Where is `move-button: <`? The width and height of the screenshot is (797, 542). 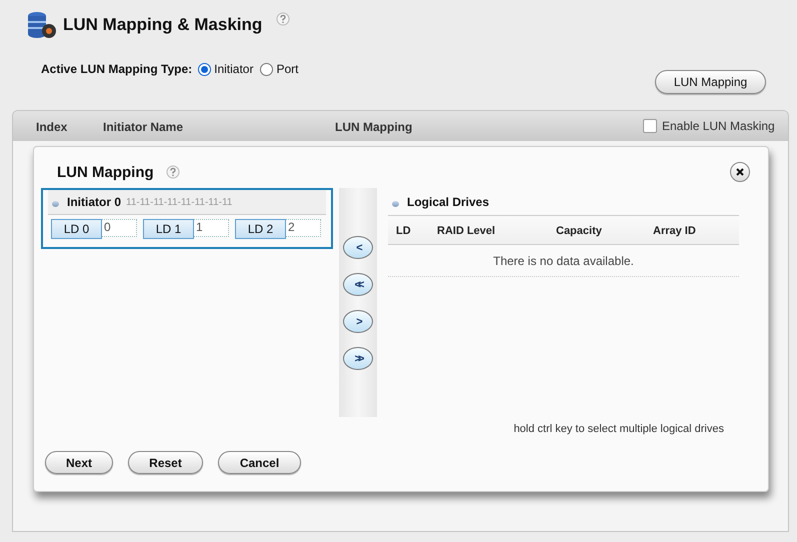 move-button: < is located at coordinates (358, 247).